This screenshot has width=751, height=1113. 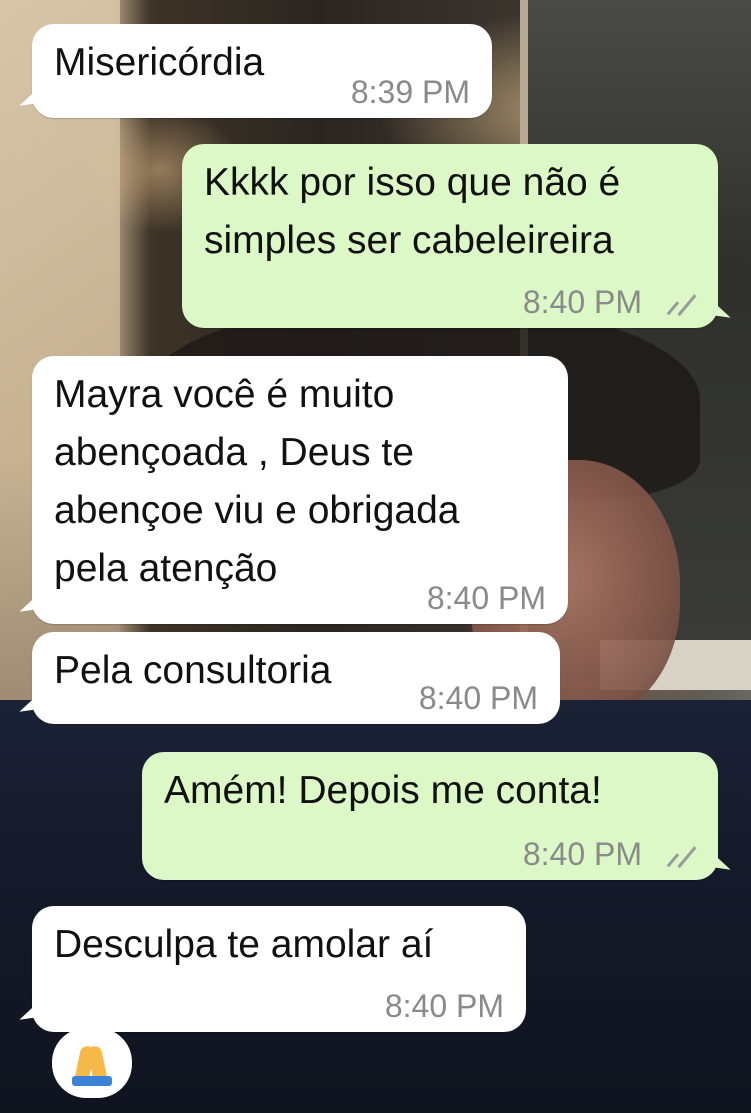 What do you see at coordinates (262, 71) in the screenshot?
I see `message-bubble-incoming: Misericórdia 8:39 PM` at bounding box center [262, 71].